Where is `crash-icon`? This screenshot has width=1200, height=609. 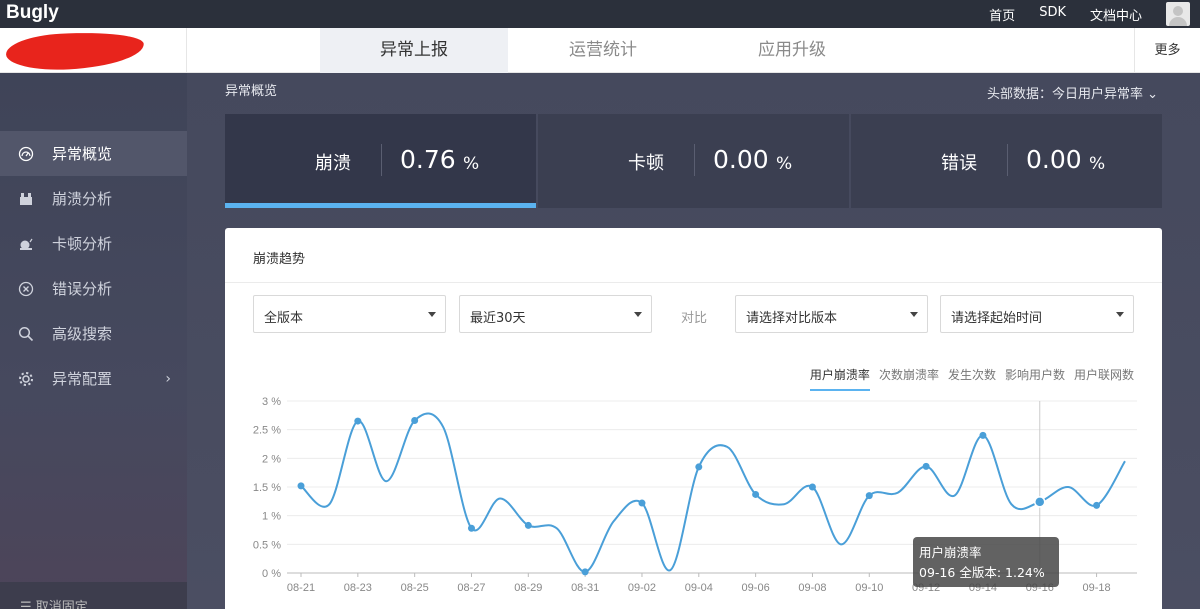
crash-icon is located at coordinates (26, 199).